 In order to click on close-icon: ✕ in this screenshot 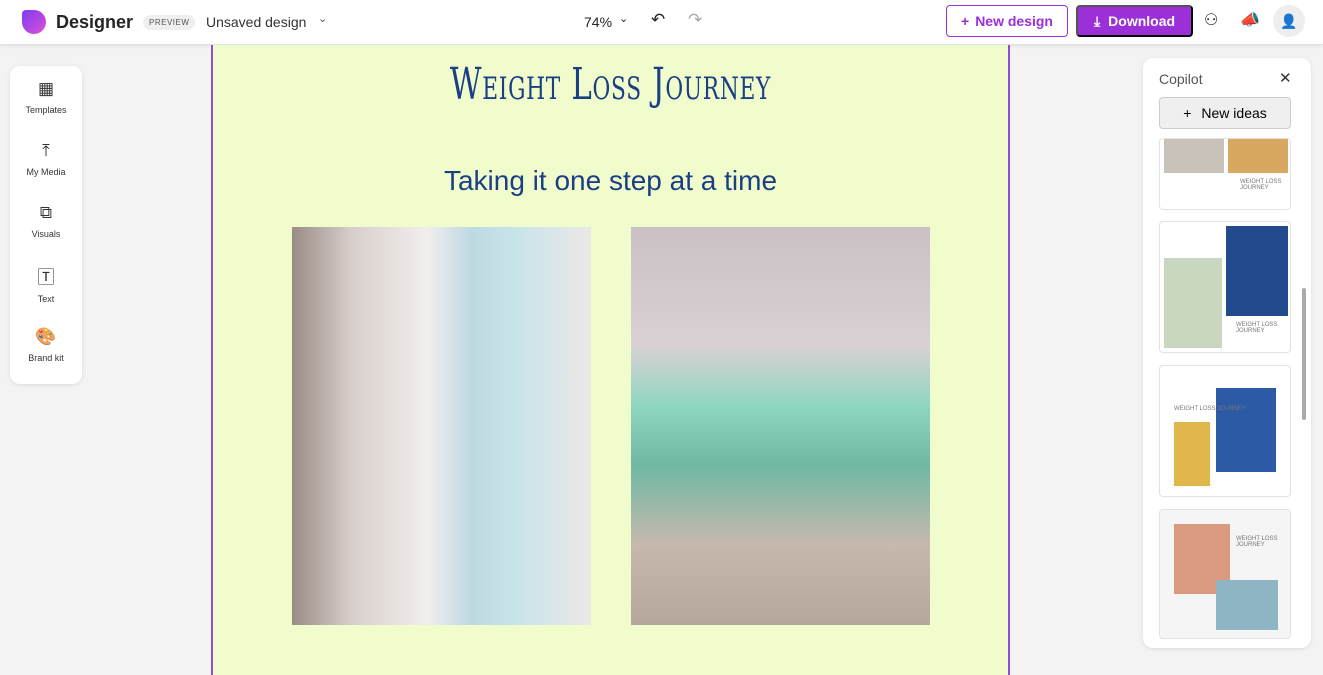, I will do `click(1285, 78)`.